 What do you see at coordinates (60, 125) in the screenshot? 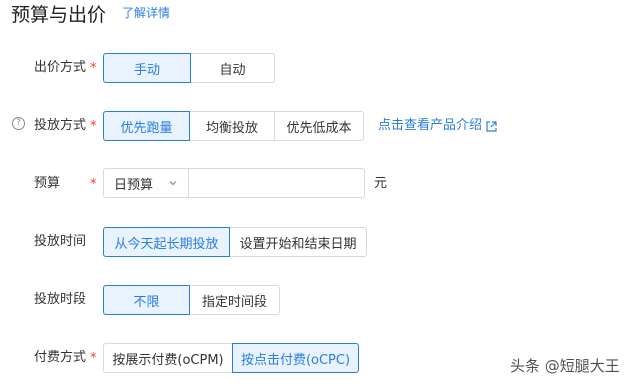
I see `delivery-method-label: 投放方式` at bounding box center [60, 125].